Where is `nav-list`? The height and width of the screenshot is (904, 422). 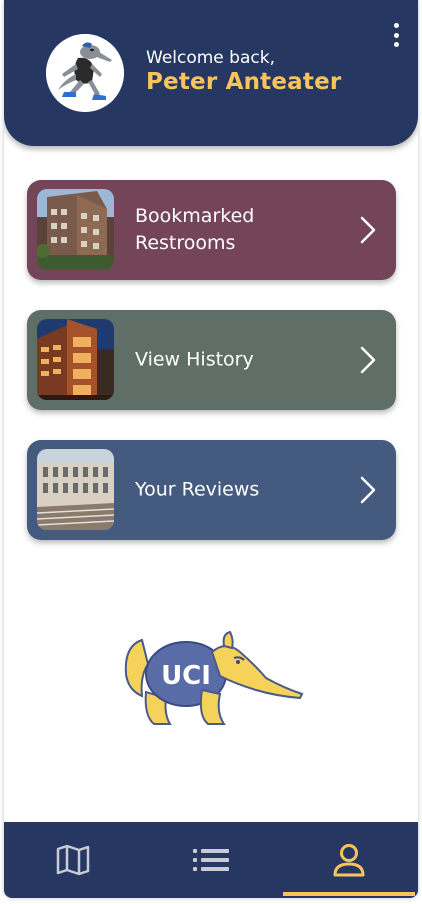
nav-list is located at coordinates (211, 860).